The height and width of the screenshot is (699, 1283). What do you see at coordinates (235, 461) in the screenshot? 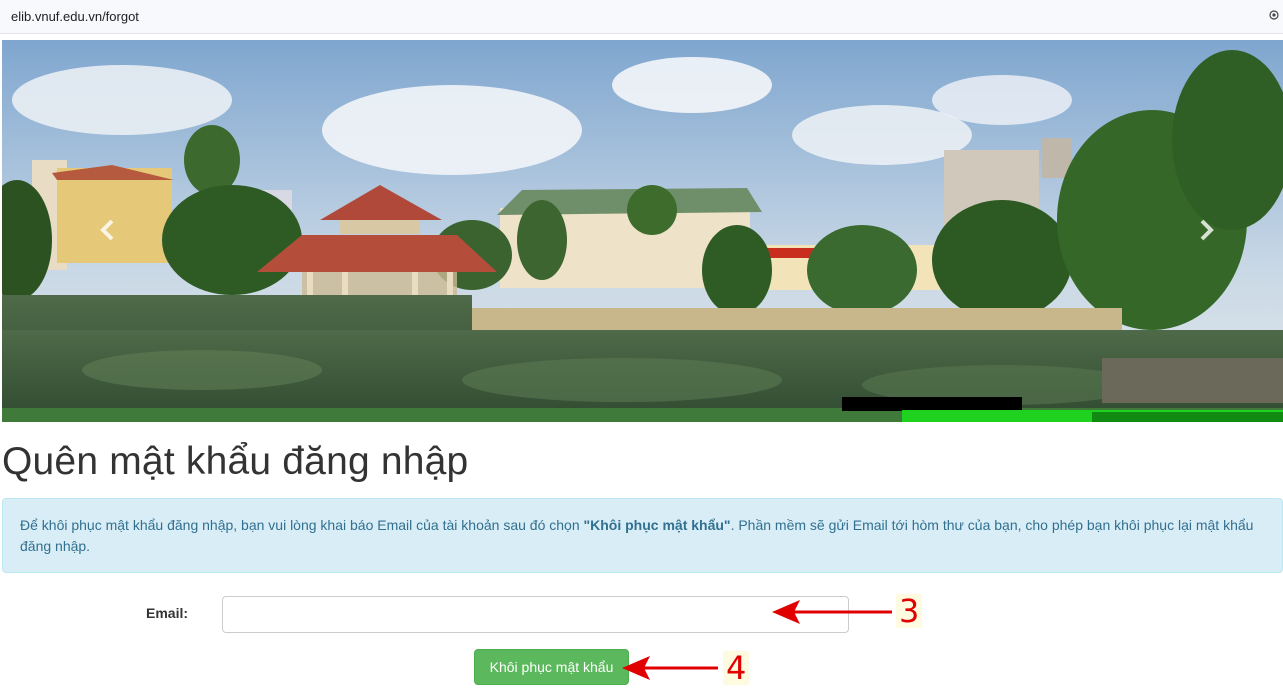
I see `page-title: Quên mật khẩu đăng nhập` at bounding box center [235, 461].